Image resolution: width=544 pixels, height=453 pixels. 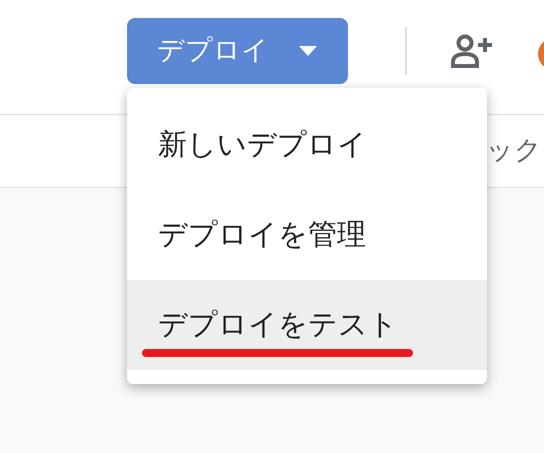 I want to click on toolbar-text: ック, so click(x=514, y=151).